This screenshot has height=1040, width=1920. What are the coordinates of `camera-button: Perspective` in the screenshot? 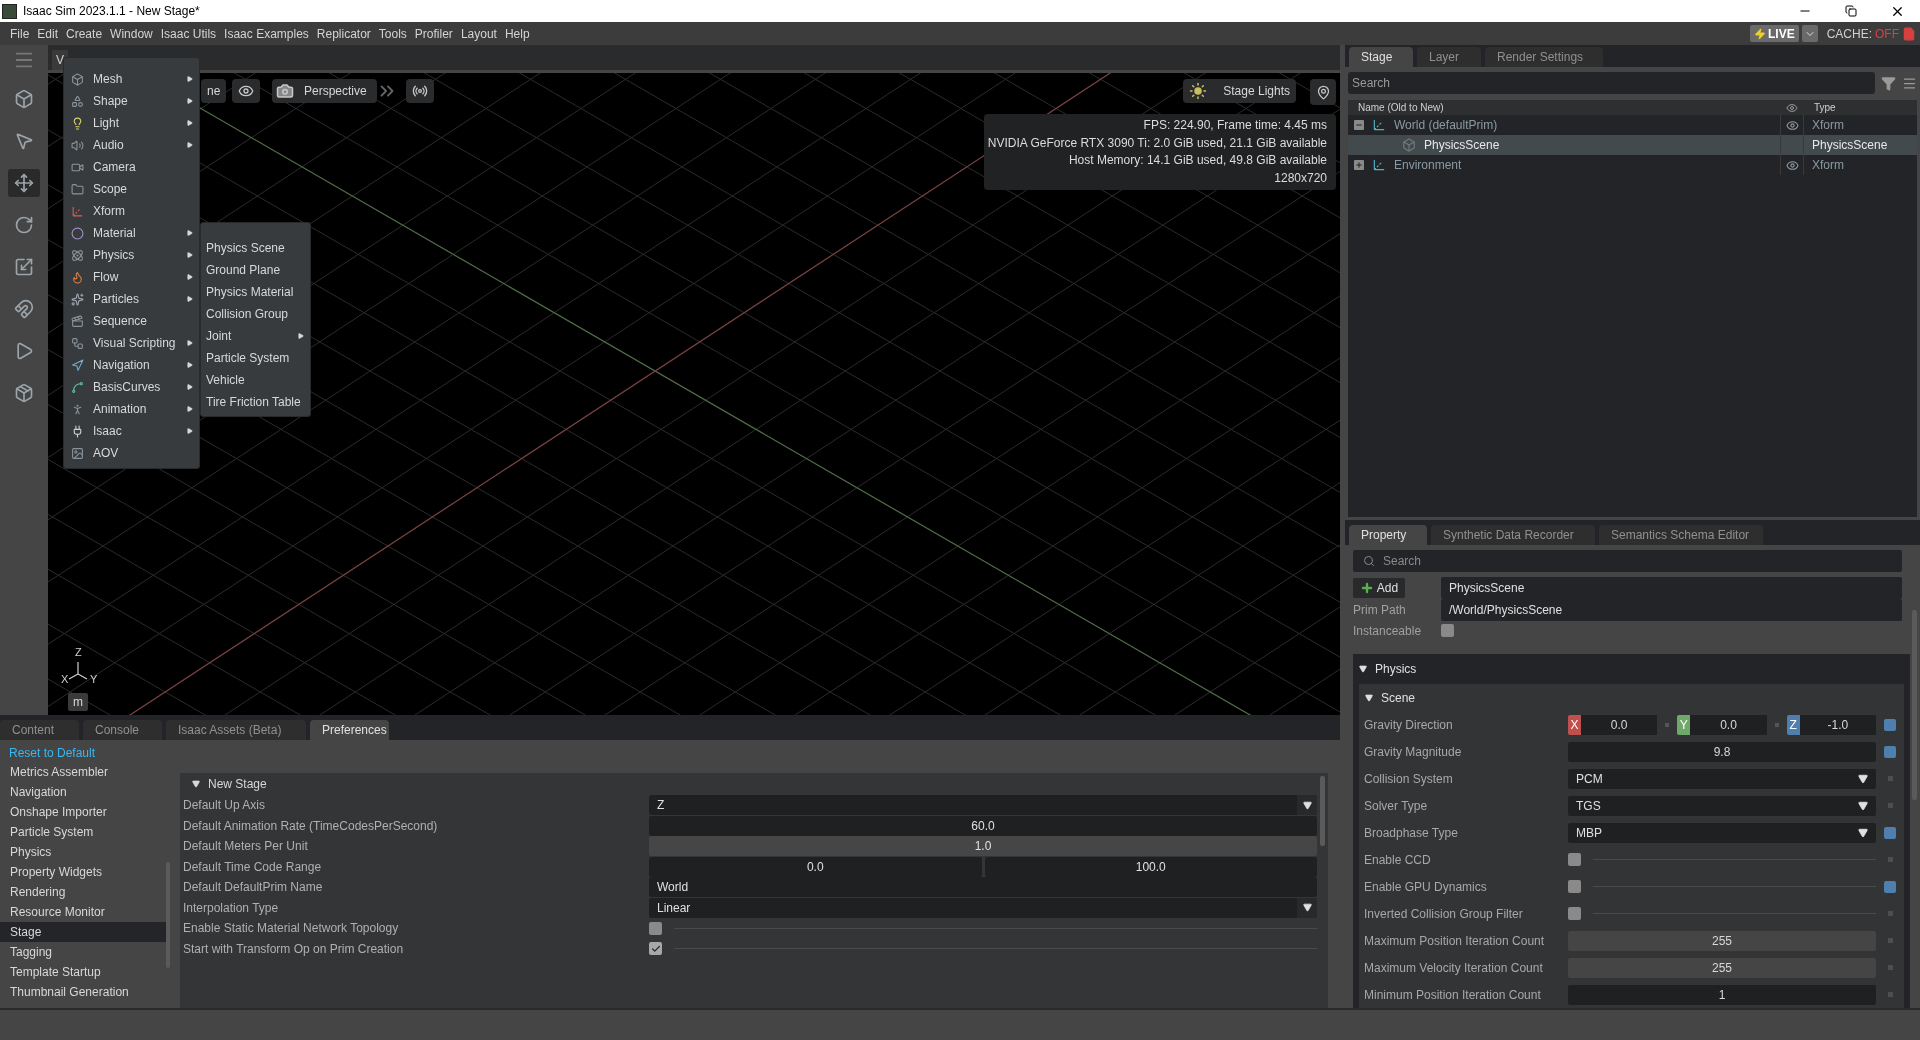 It's located at (324, 91).